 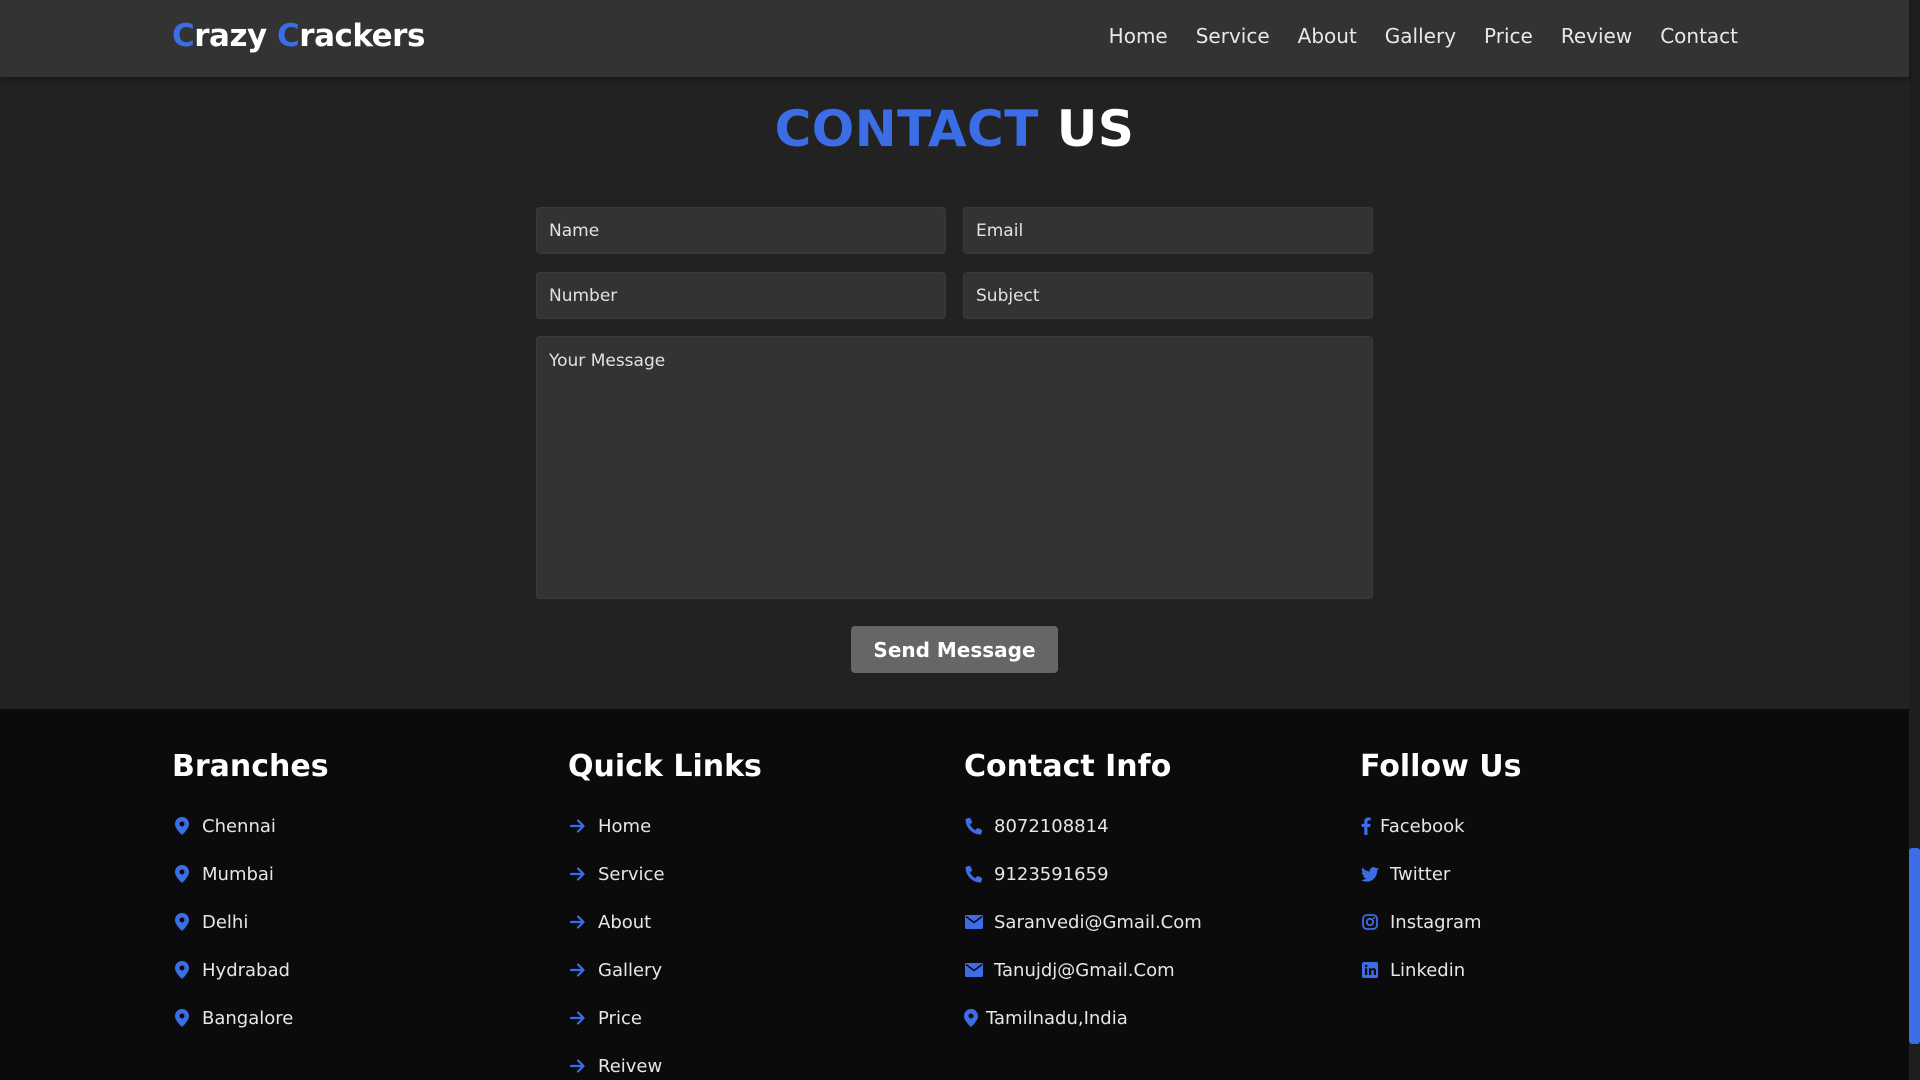 I want to click on message-textarea, so click(x=954, y=467).